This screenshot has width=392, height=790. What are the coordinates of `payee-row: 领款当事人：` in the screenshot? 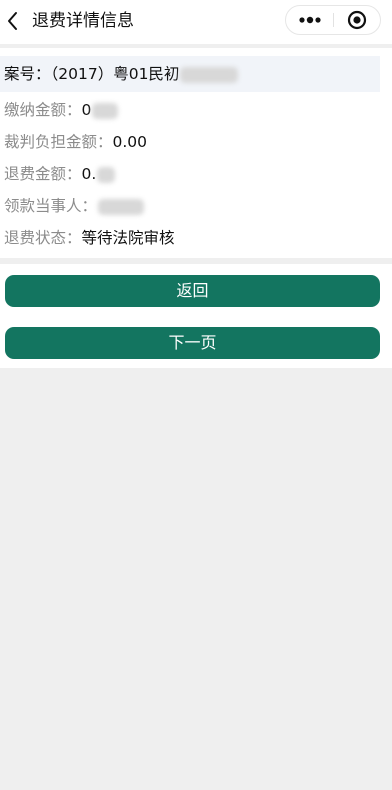 It's located at (74, 206).